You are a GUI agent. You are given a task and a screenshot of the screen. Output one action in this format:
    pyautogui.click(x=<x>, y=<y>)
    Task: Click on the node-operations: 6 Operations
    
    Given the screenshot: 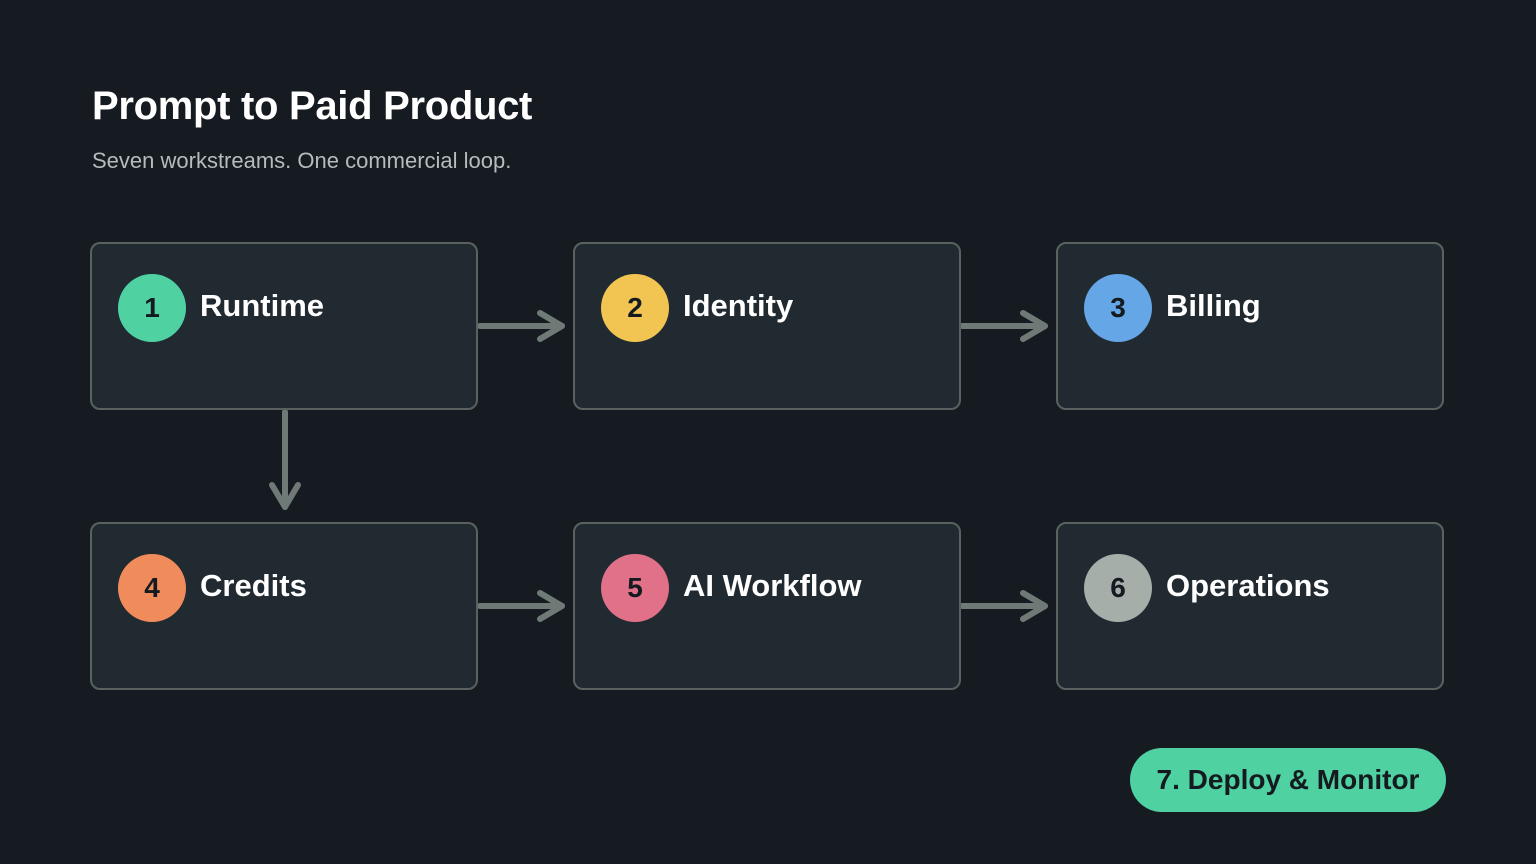 What is the action you would take?
    pyautogui.click(x=1250, y=606)
    